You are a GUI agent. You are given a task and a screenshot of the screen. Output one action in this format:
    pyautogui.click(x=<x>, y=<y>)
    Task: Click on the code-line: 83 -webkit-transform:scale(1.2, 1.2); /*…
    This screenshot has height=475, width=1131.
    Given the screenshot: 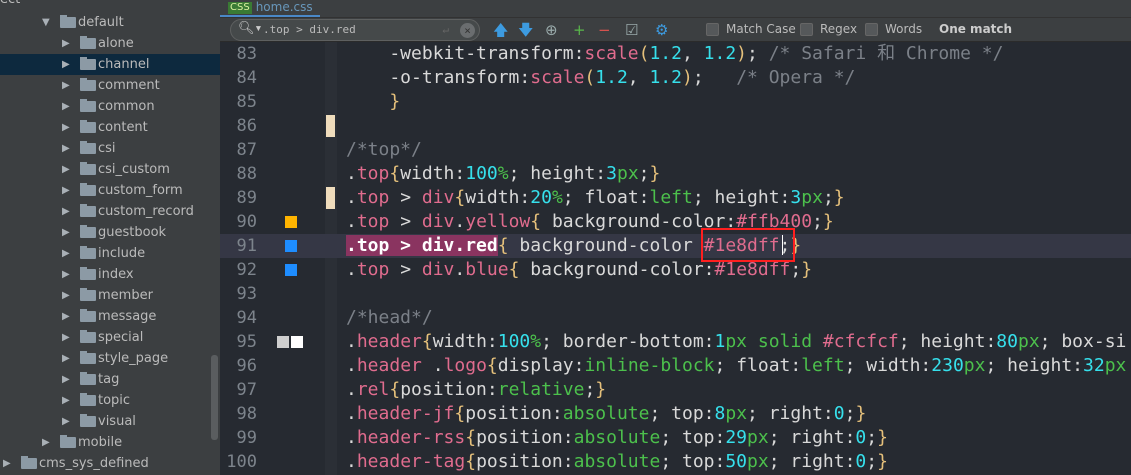 What is the action you would take?
    pyautogui.click(x=675, y=54)
    